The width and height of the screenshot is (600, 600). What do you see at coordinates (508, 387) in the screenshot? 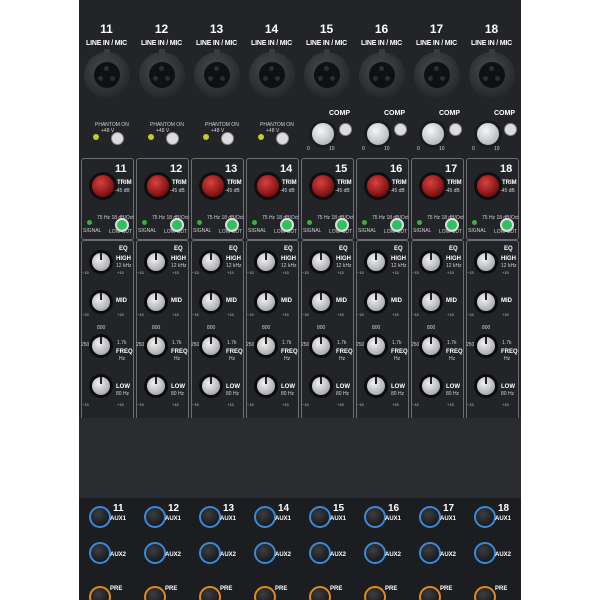
I see `low-label: LOW` at bounding box center [508, 387].